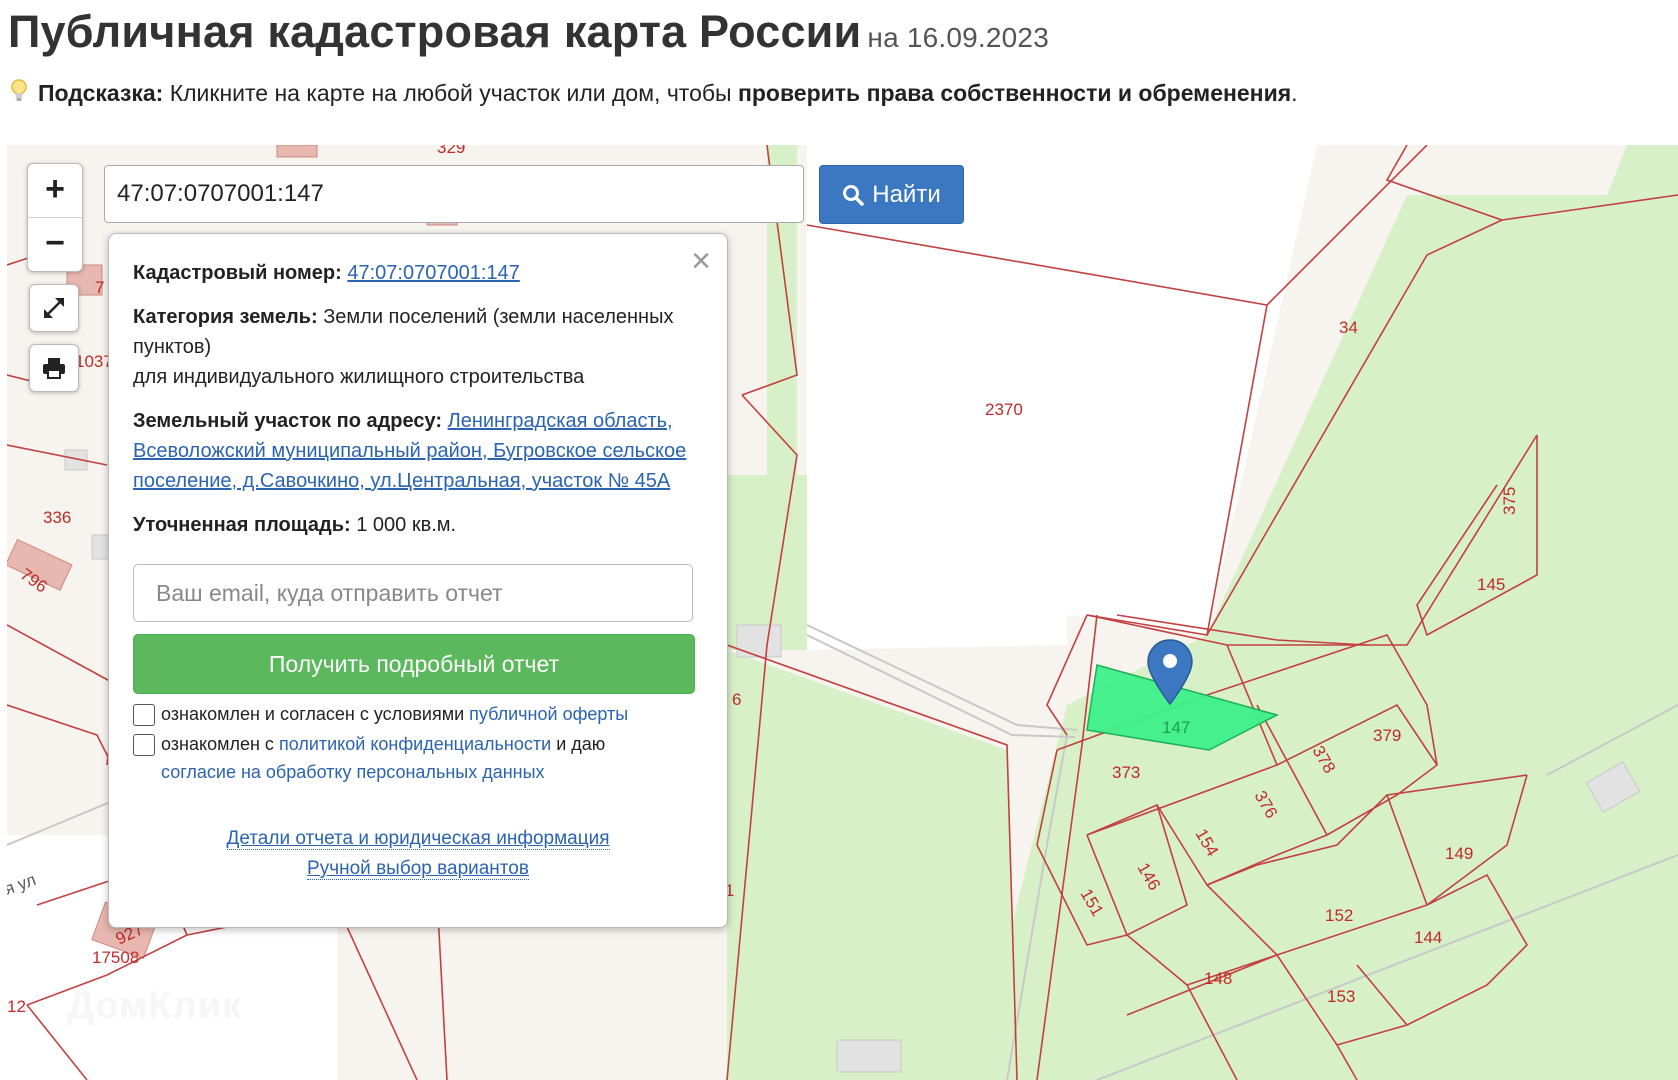 Image resolution: width=1678 pixels, height=1080 pixels. What do you see at coordinates (55, 190) in the screenshot?
I see `zoom-in-button: +` at bounding box center [55, 190].